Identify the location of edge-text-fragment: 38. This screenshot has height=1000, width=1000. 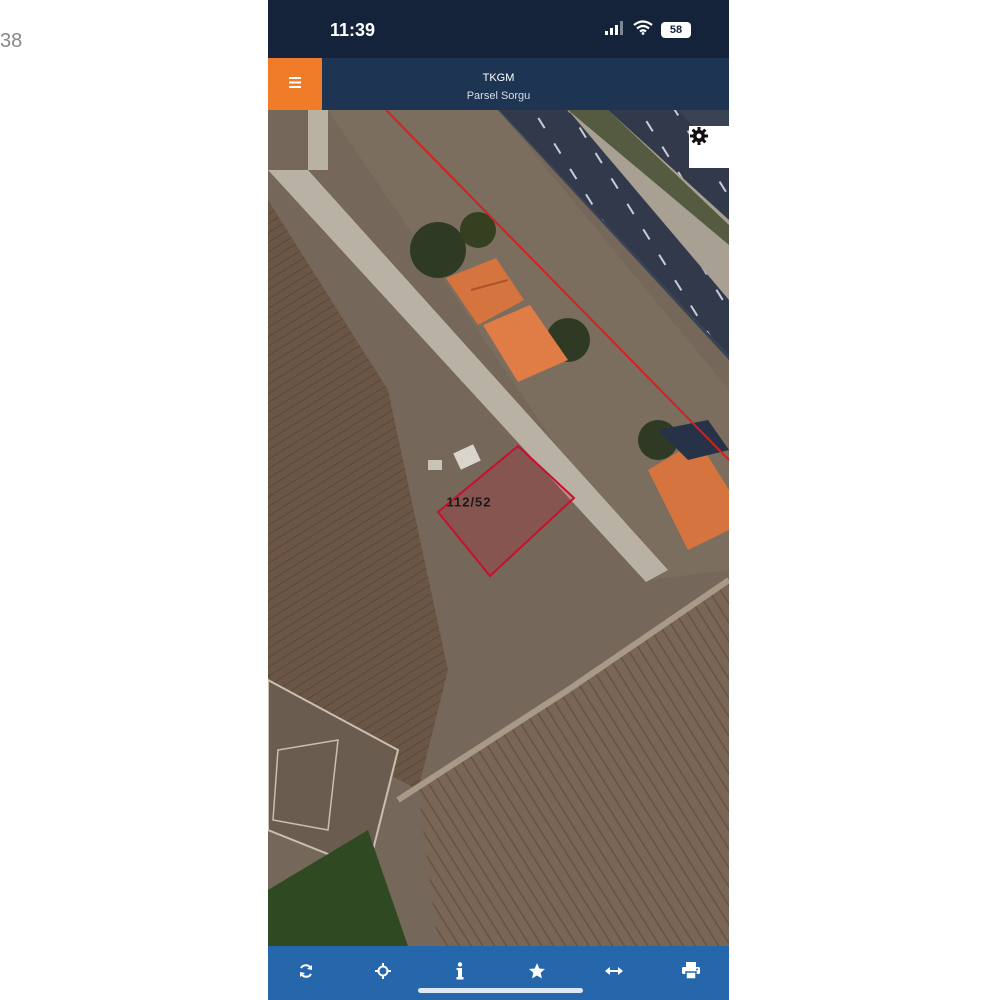
(11, 41).